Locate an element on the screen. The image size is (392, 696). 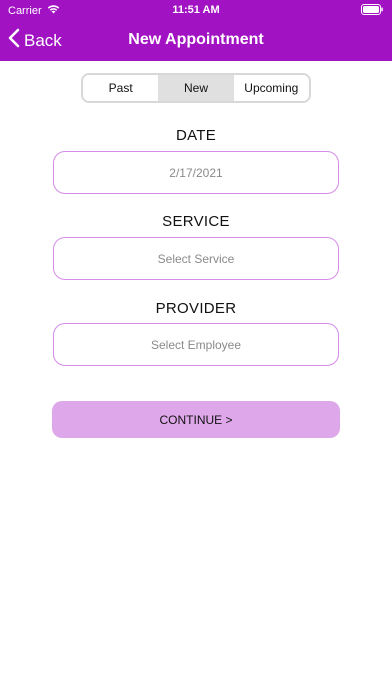
page-title: New Appointment is located at coordinates (196, 39).